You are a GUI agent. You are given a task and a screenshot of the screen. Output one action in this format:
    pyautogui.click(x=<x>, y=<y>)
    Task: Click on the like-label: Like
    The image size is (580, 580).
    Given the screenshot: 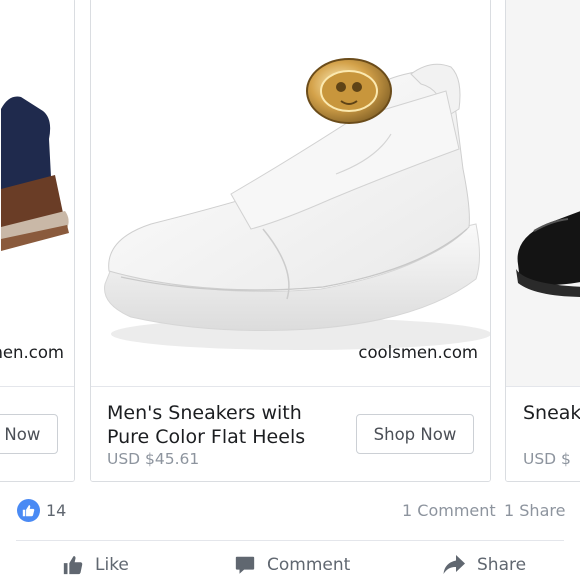 What is the action you would take?
    pyautogui.click(x=112, y=565)
    